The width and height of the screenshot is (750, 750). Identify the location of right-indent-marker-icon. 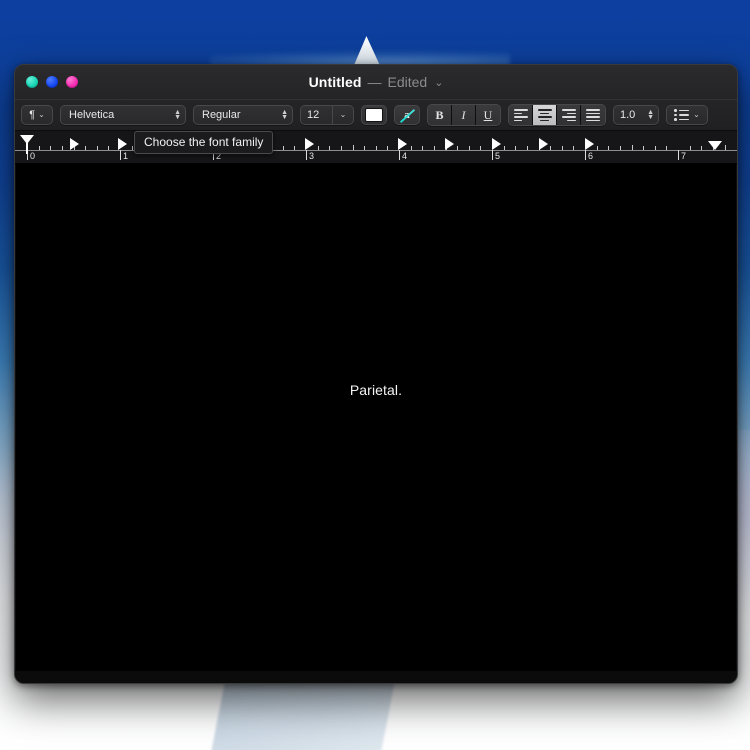
(715, 145).